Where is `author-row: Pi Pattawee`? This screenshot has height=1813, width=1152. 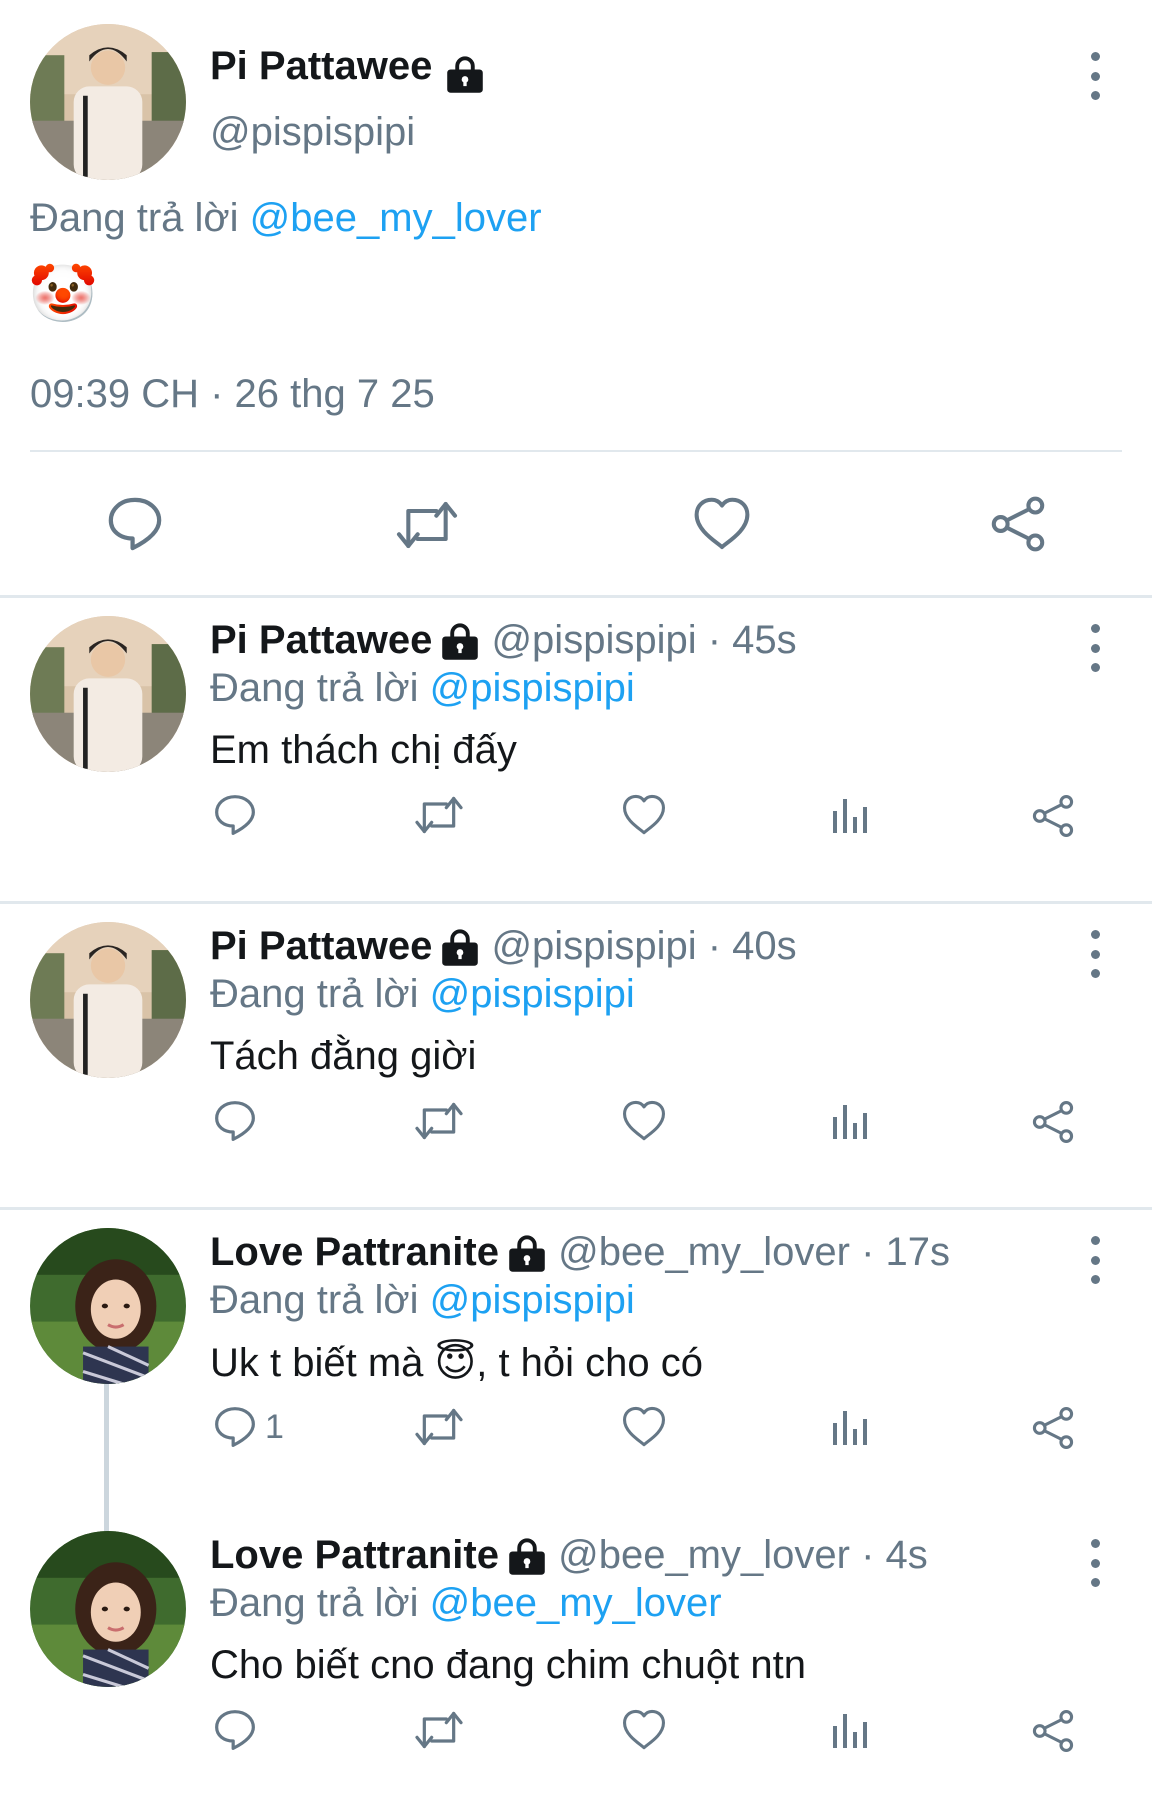
author-row: Pi Pattawee is located at coordinates (347, 69).